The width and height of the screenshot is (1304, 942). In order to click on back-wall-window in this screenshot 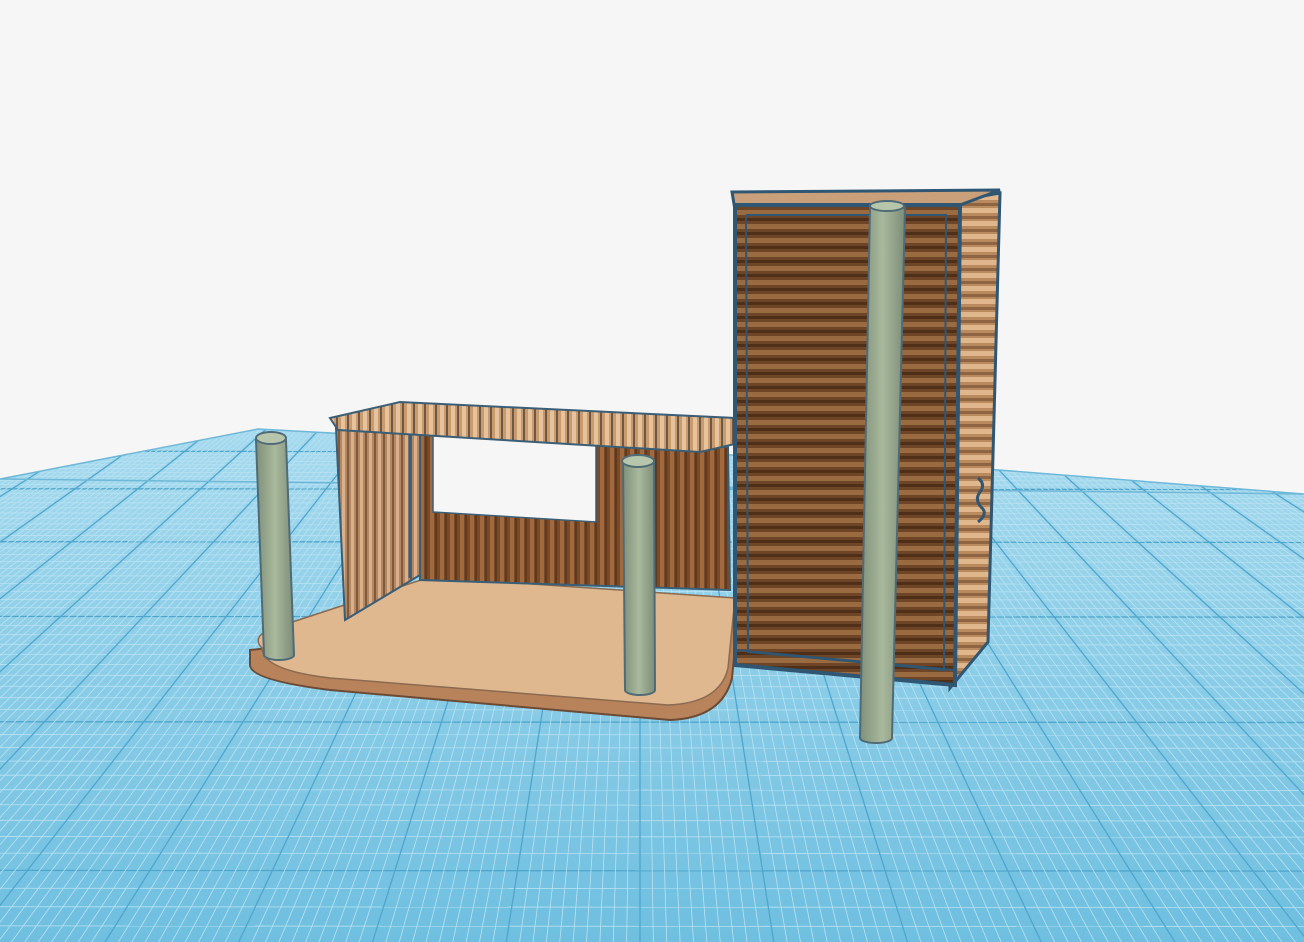, I will do `click(514, 477)`.